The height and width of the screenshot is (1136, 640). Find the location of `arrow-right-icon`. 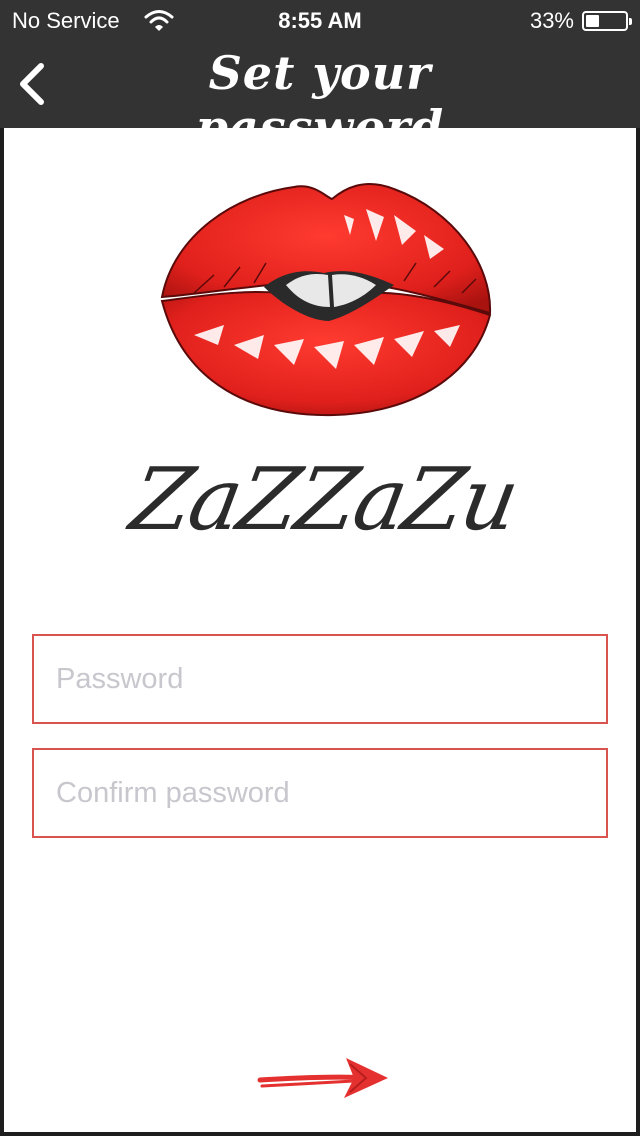

arrow-right-icon is located at coordinates (322, 1078).